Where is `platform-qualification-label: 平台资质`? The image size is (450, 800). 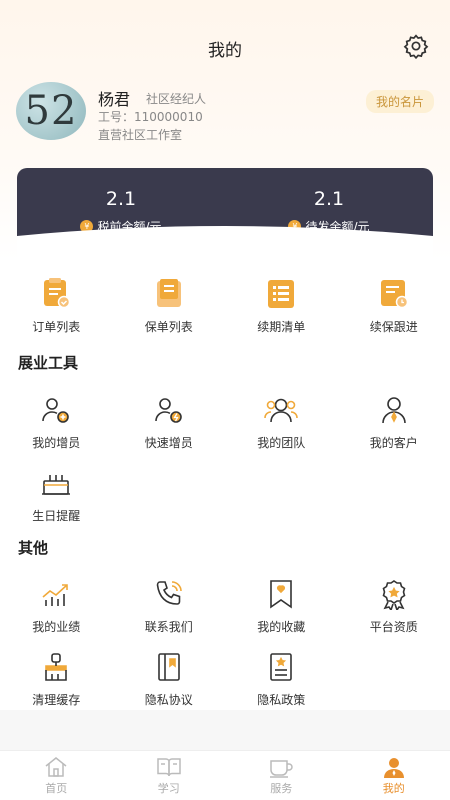 platform-qualification-label: 平台资质 is located at coordinates (393, 627).